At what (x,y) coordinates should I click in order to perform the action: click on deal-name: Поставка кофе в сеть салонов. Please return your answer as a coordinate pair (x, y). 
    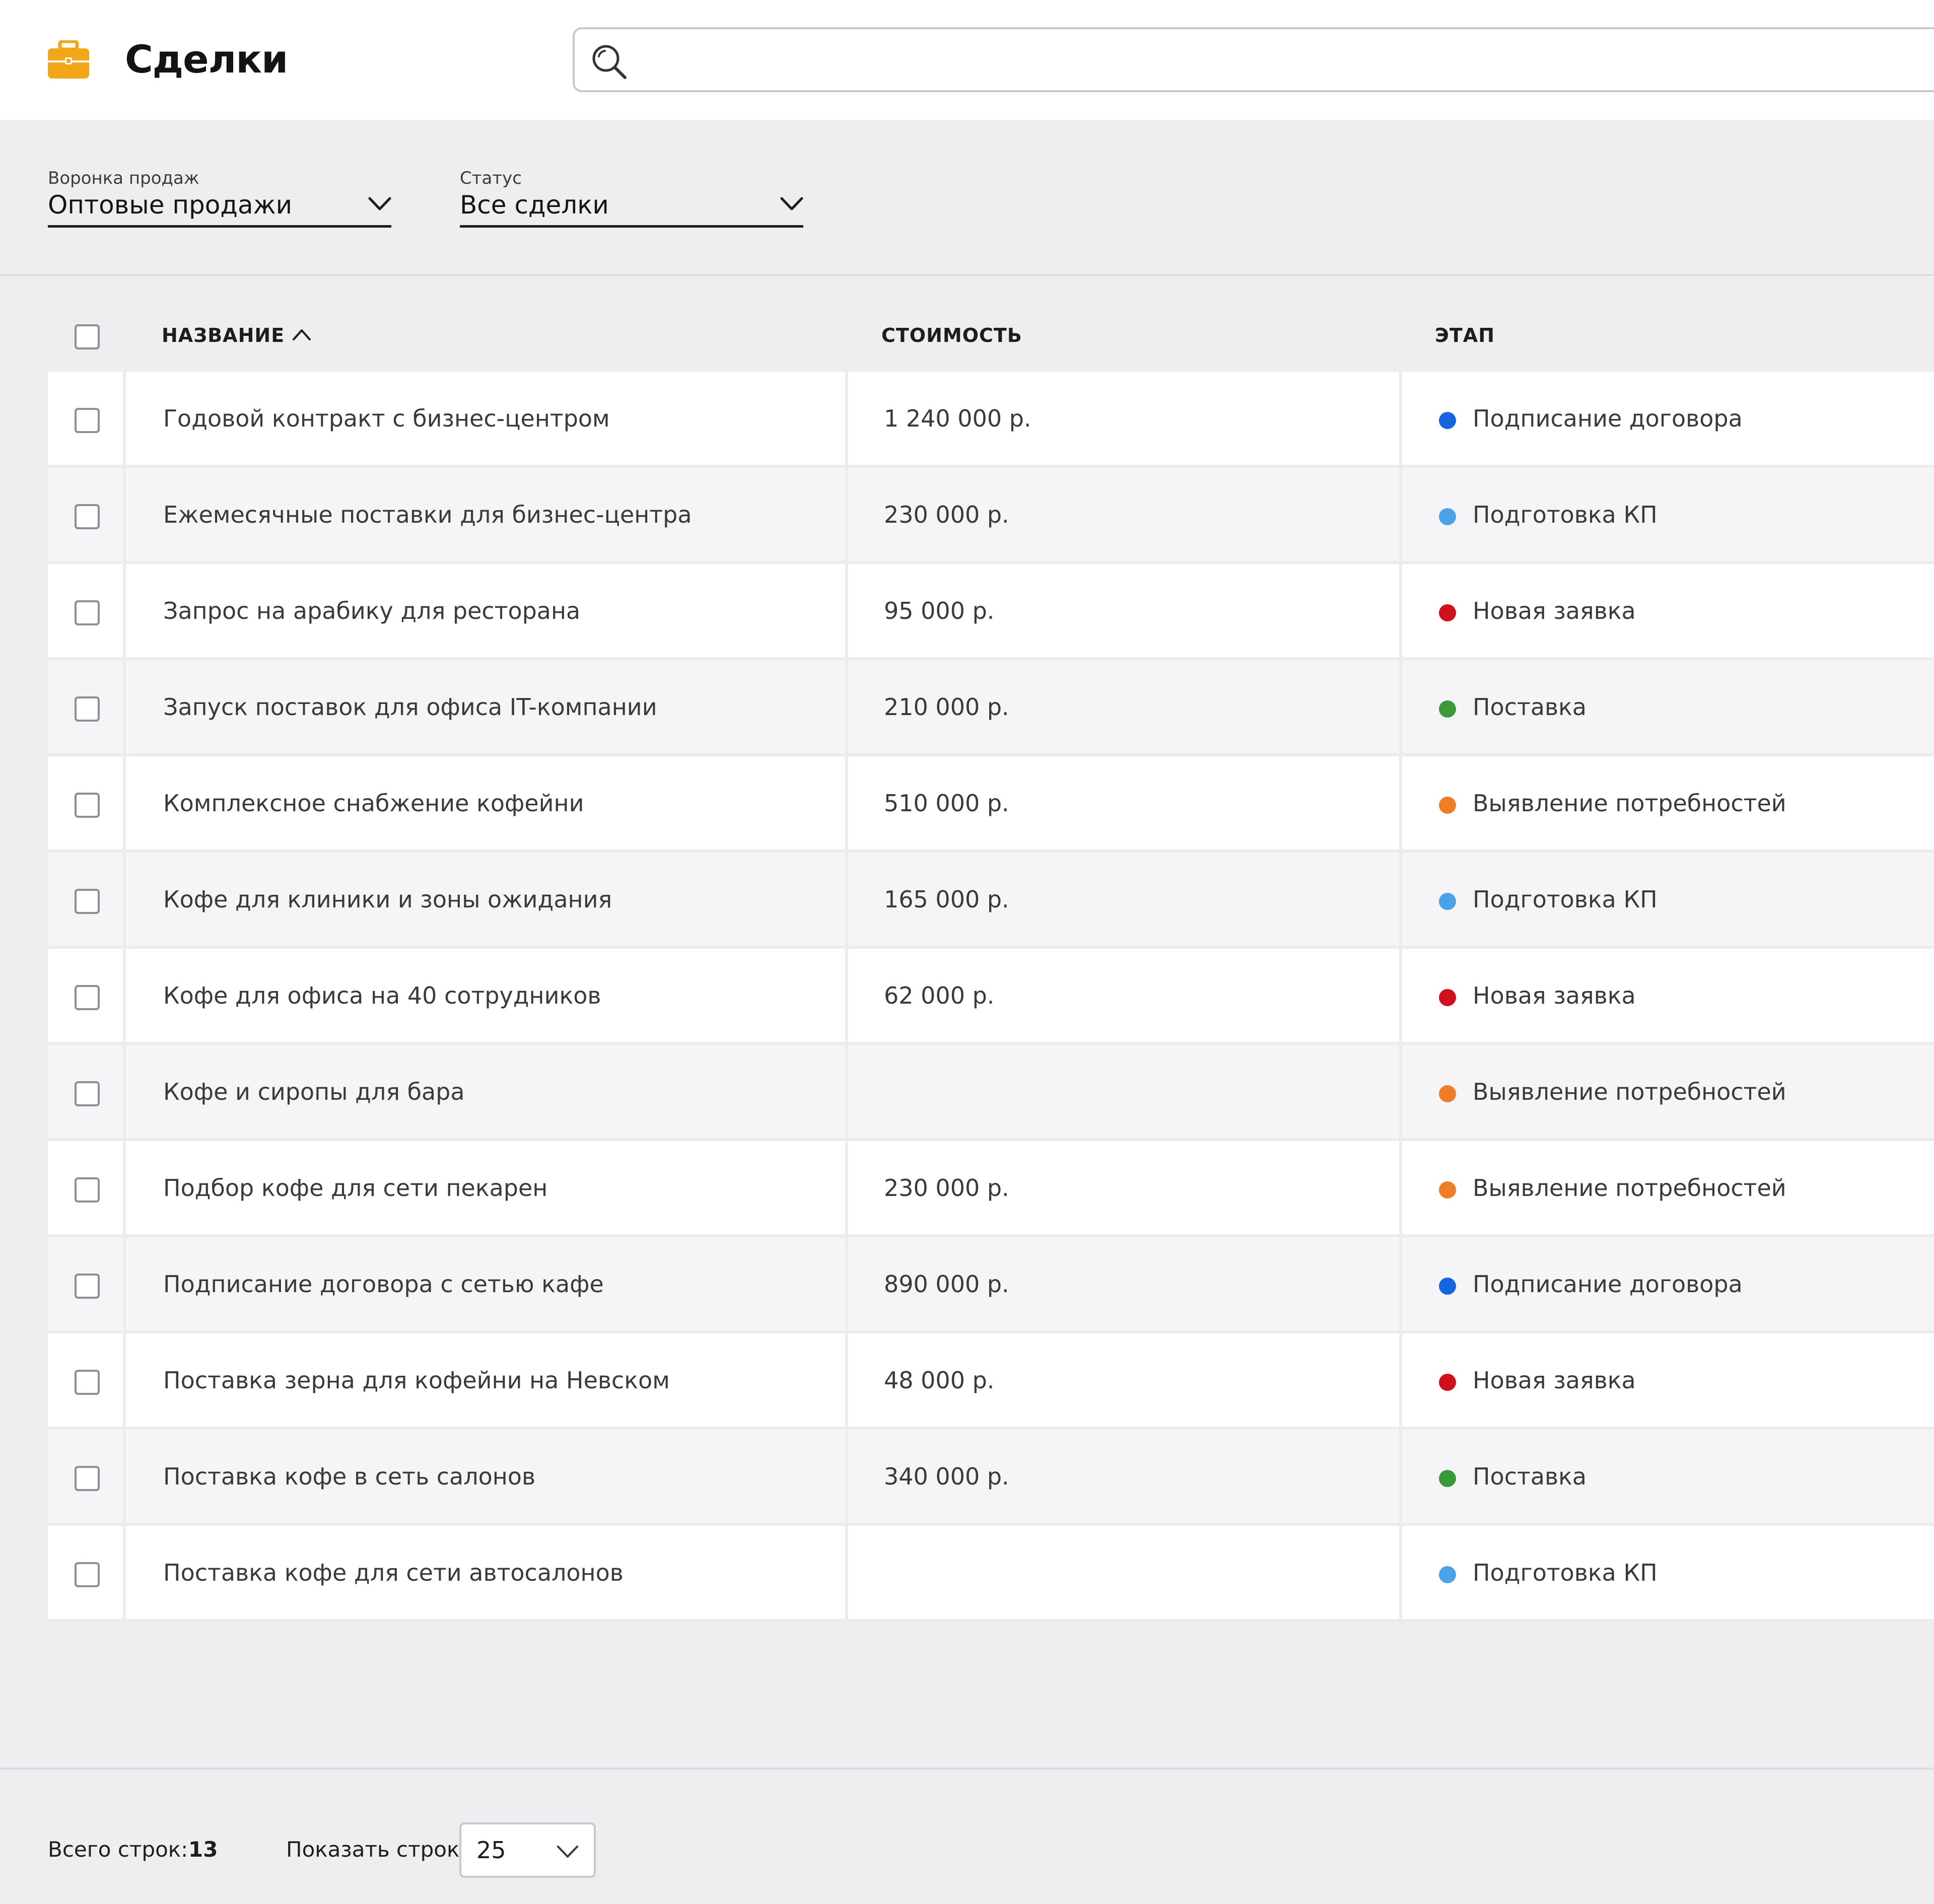
    Looking at the image, I should click on (349, 1477).